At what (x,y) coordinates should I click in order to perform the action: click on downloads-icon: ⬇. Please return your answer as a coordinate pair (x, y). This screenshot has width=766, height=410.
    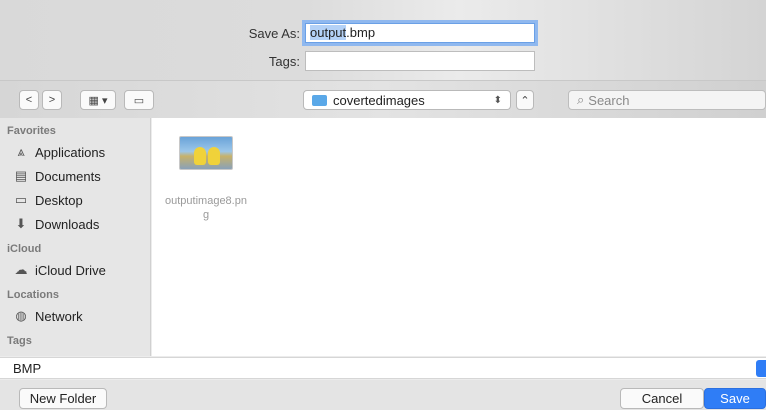
    Looking at the image, I should click on (21, 223).